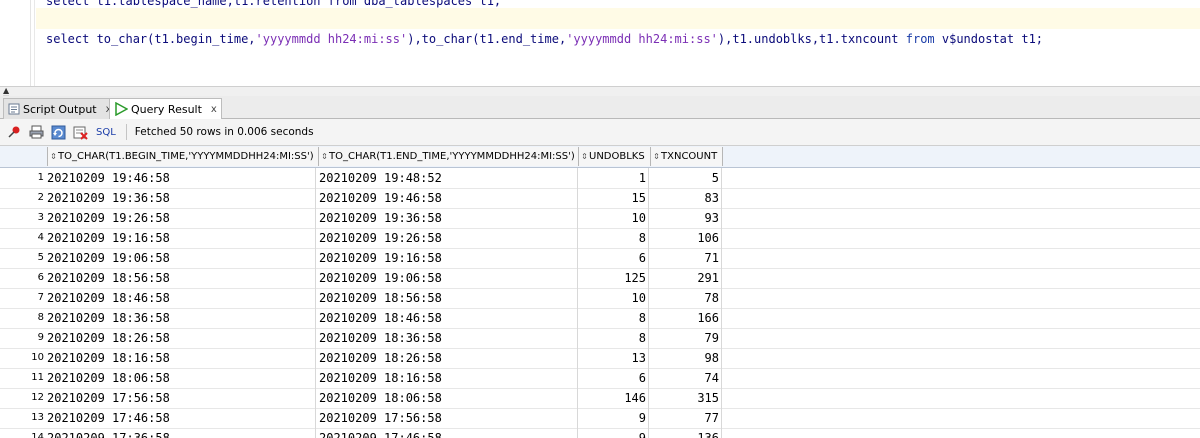 This screenshot has width=1200, height=438. I want to click on table-row: 4 20210209 19:16:58 20210209 19:26:58 8 106, so click(600, 238).